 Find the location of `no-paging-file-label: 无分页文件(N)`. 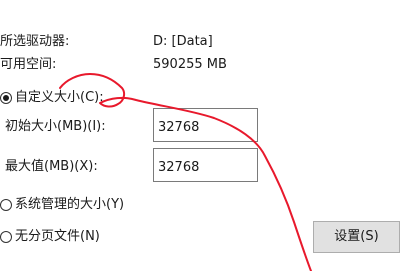

no-paging-file-label: 无分页文件(N) is located at coordinates (57, 236).